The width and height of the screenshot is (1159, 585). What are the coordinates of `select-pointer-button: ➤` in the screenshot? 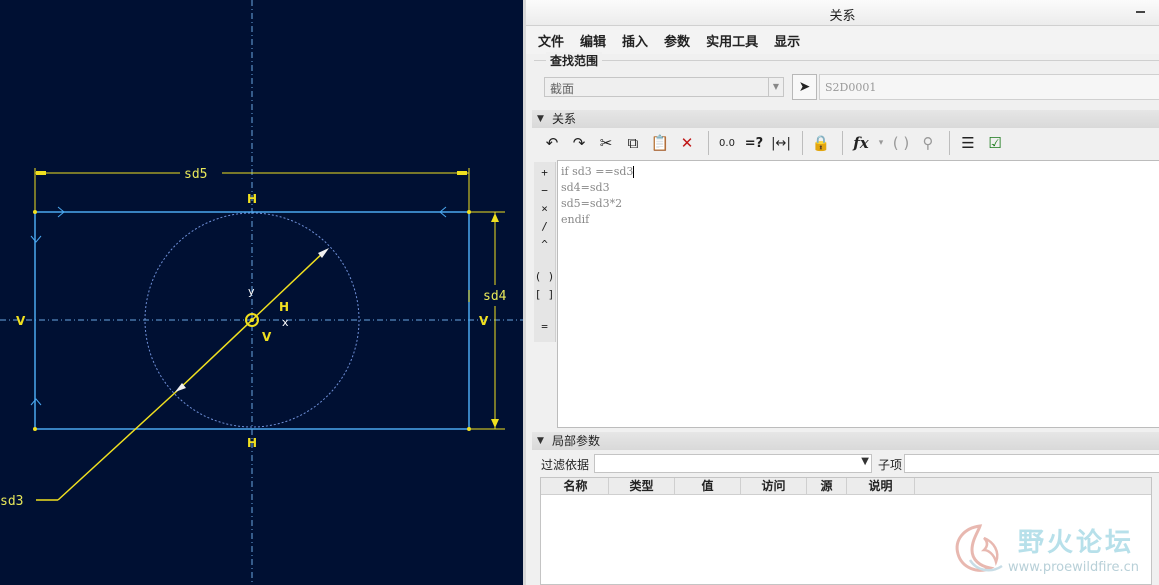 It's located at (804, 87).